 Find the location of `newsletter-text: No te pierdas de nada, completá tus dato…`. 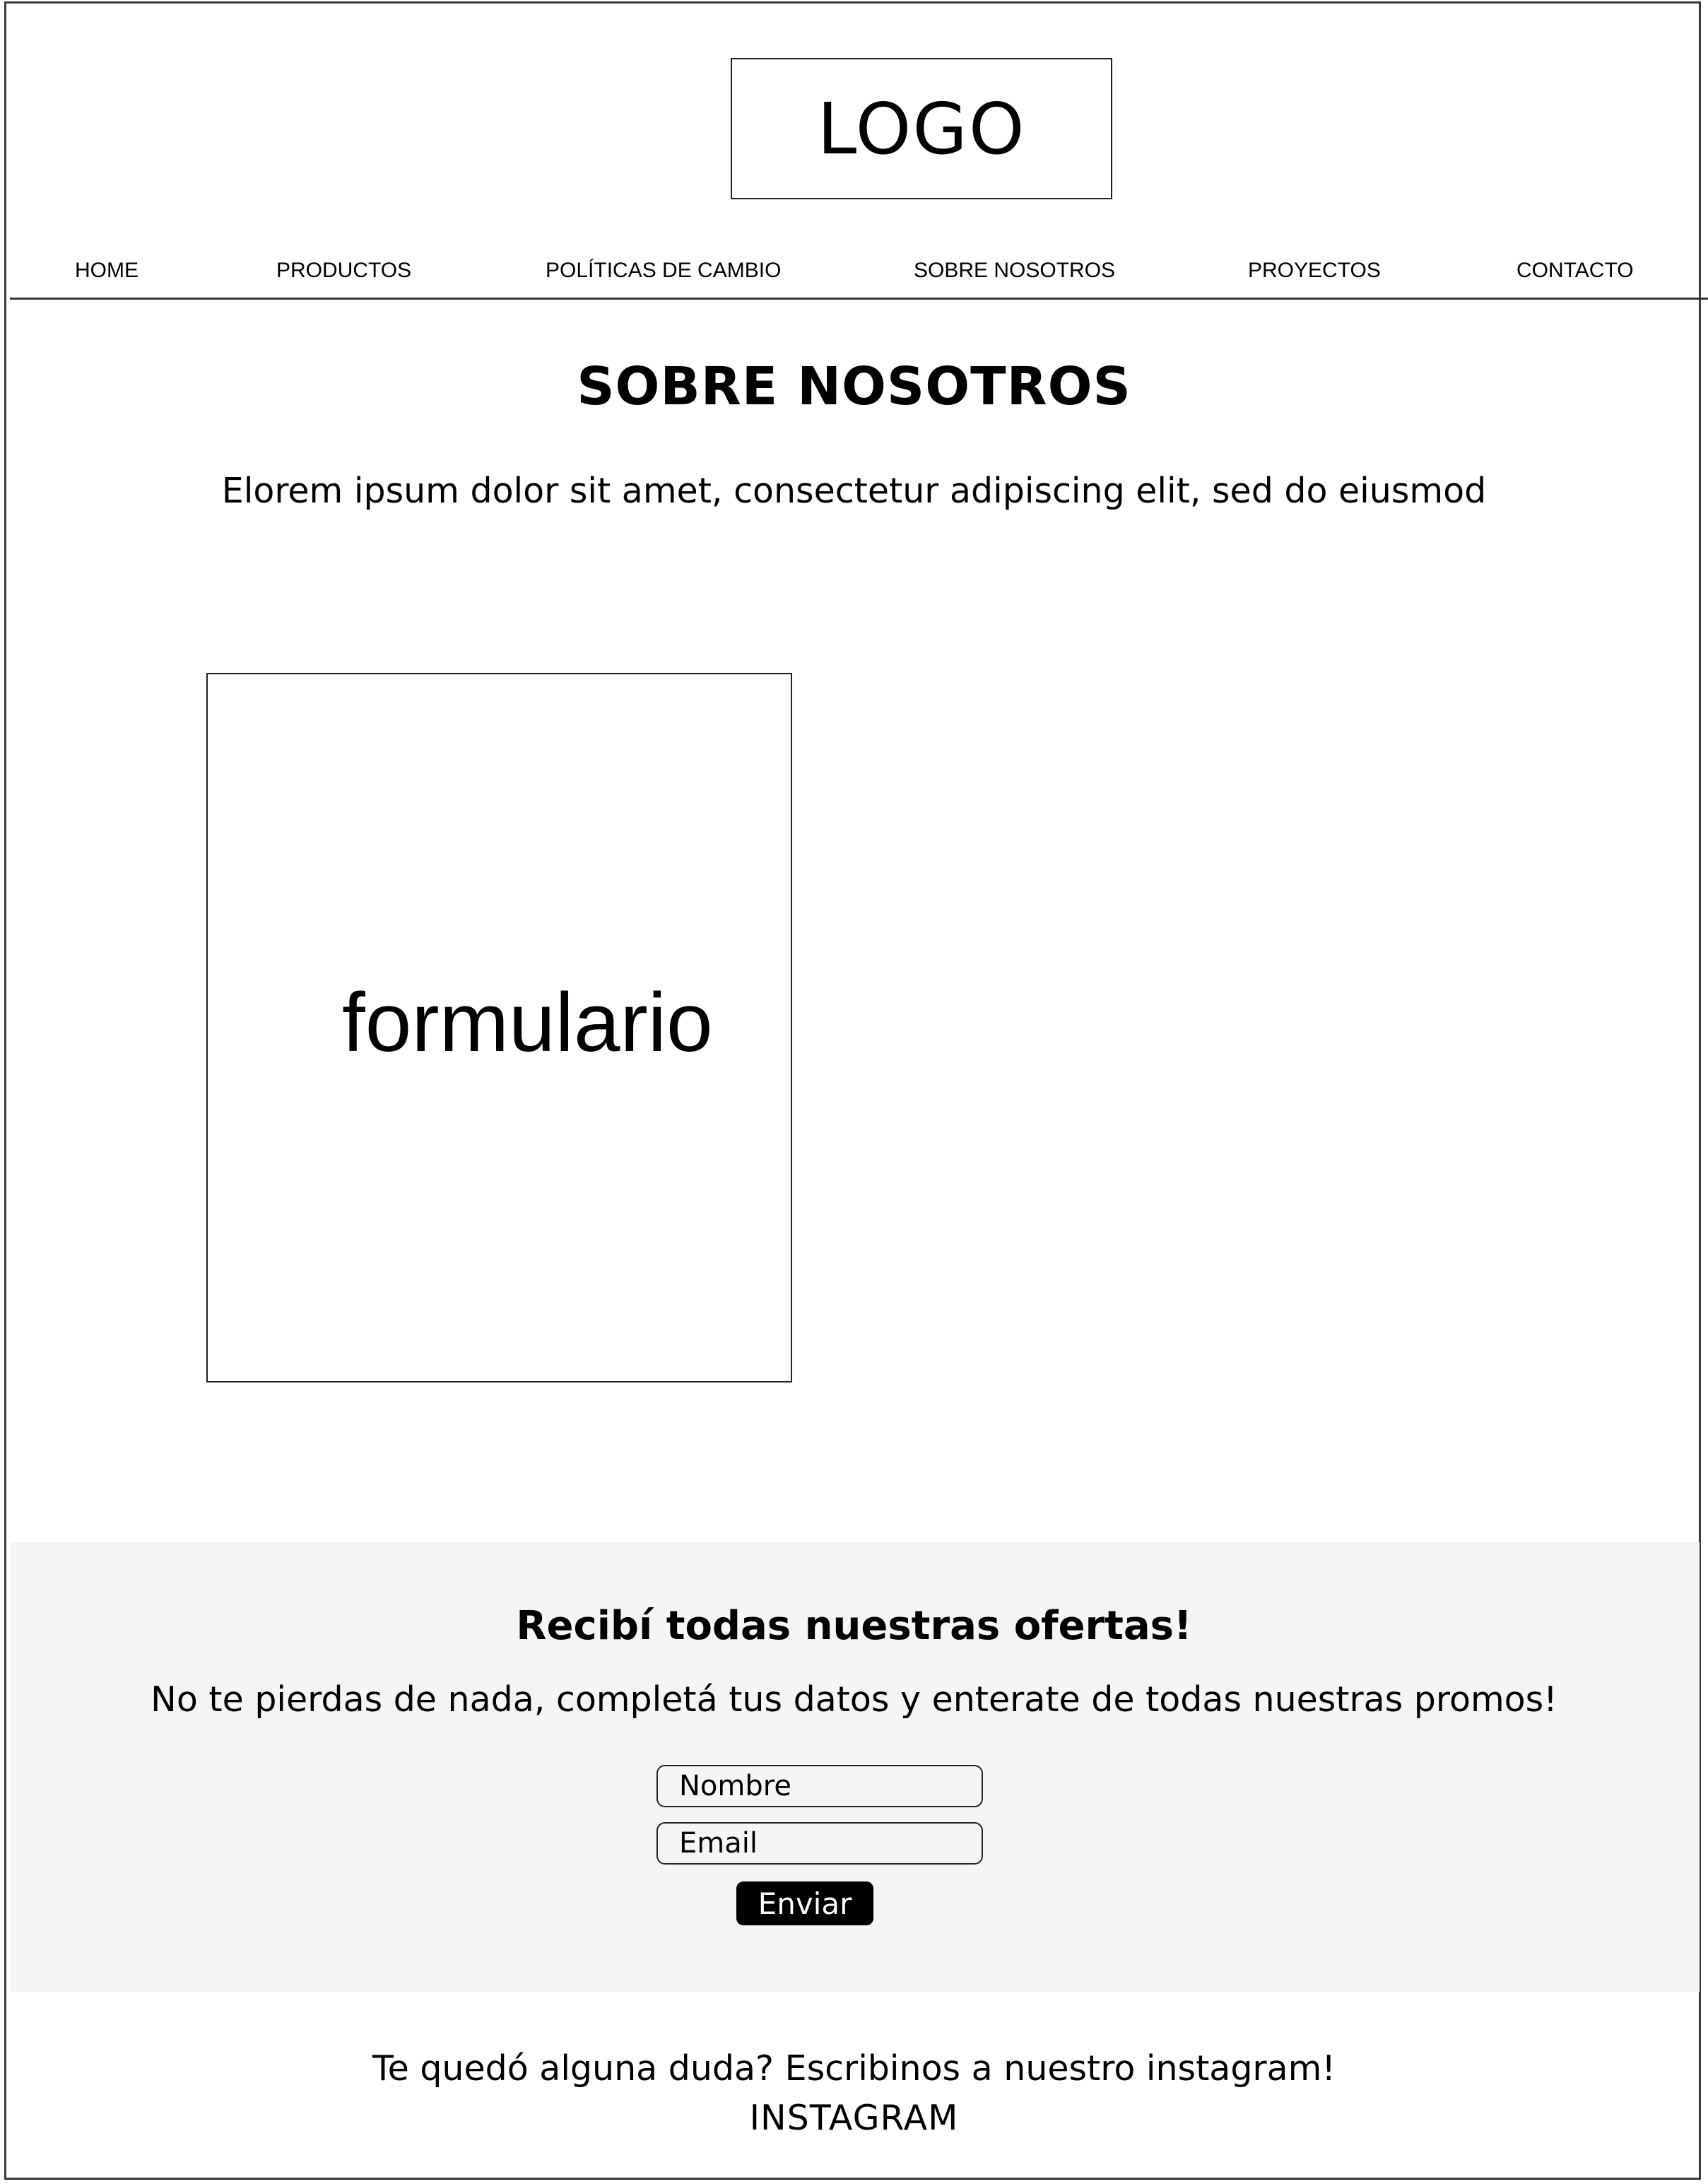

newsletter-text: No te pierdas de nada, completá tus dato… is located at coordinates (854, 1700).